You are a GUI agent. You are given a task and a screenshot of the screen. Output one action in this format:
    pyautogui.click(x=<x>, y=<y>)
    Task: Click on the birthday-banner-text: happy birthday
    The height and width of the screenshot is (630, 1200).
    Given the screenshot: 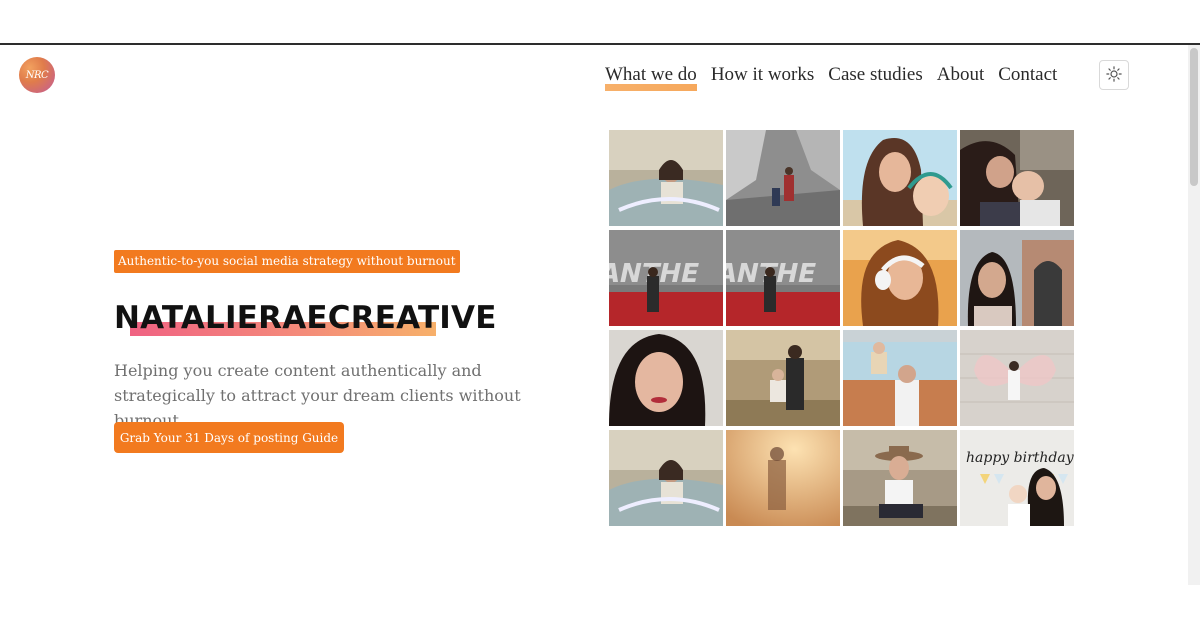 What is the action you would take?
    pyautogui.click(x=1020, y=458)
    